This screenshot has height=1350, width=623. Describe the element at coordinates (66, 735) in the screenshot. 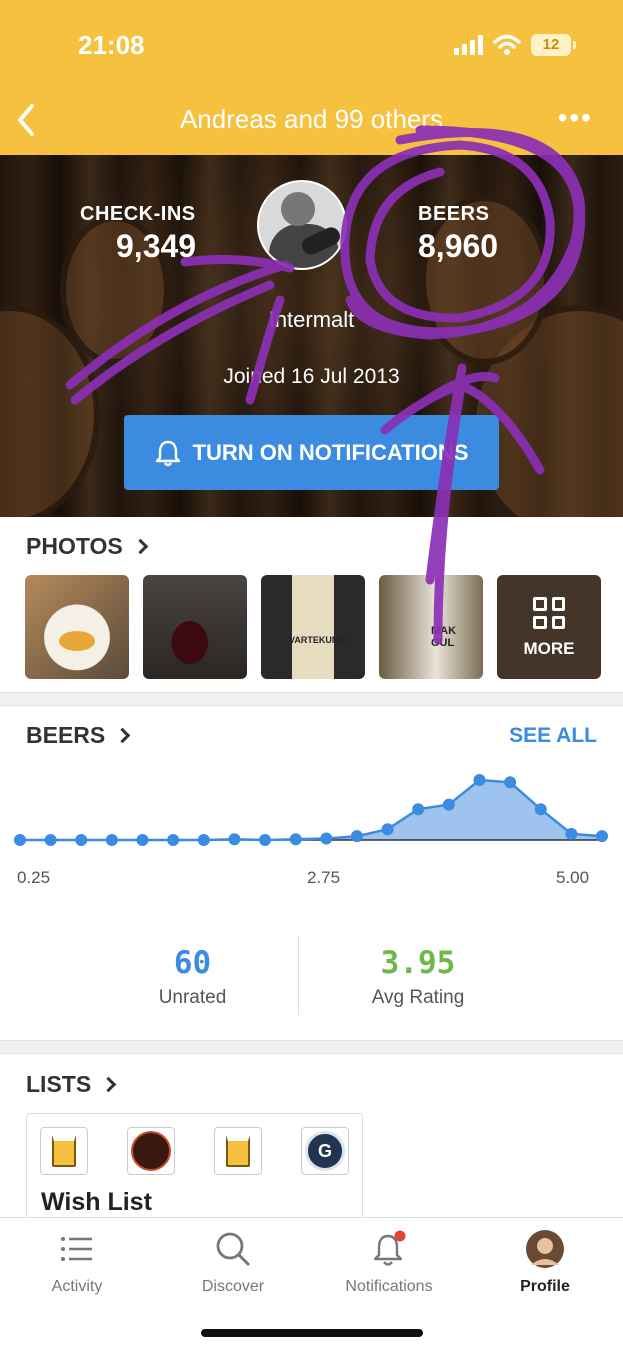

I see `beers-title: BEERS` at that location.